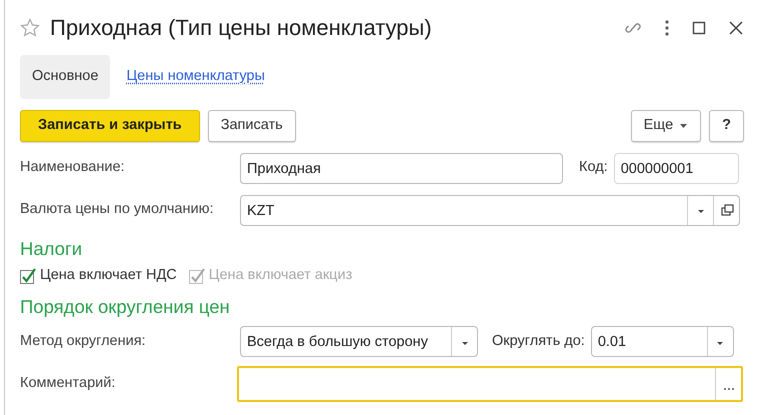 The height and width of the screenshot is (415, 764). What do you see at coordinates (683, 126) in the screenshot?
I see `caret-icon` at bounding box center [683, 126].